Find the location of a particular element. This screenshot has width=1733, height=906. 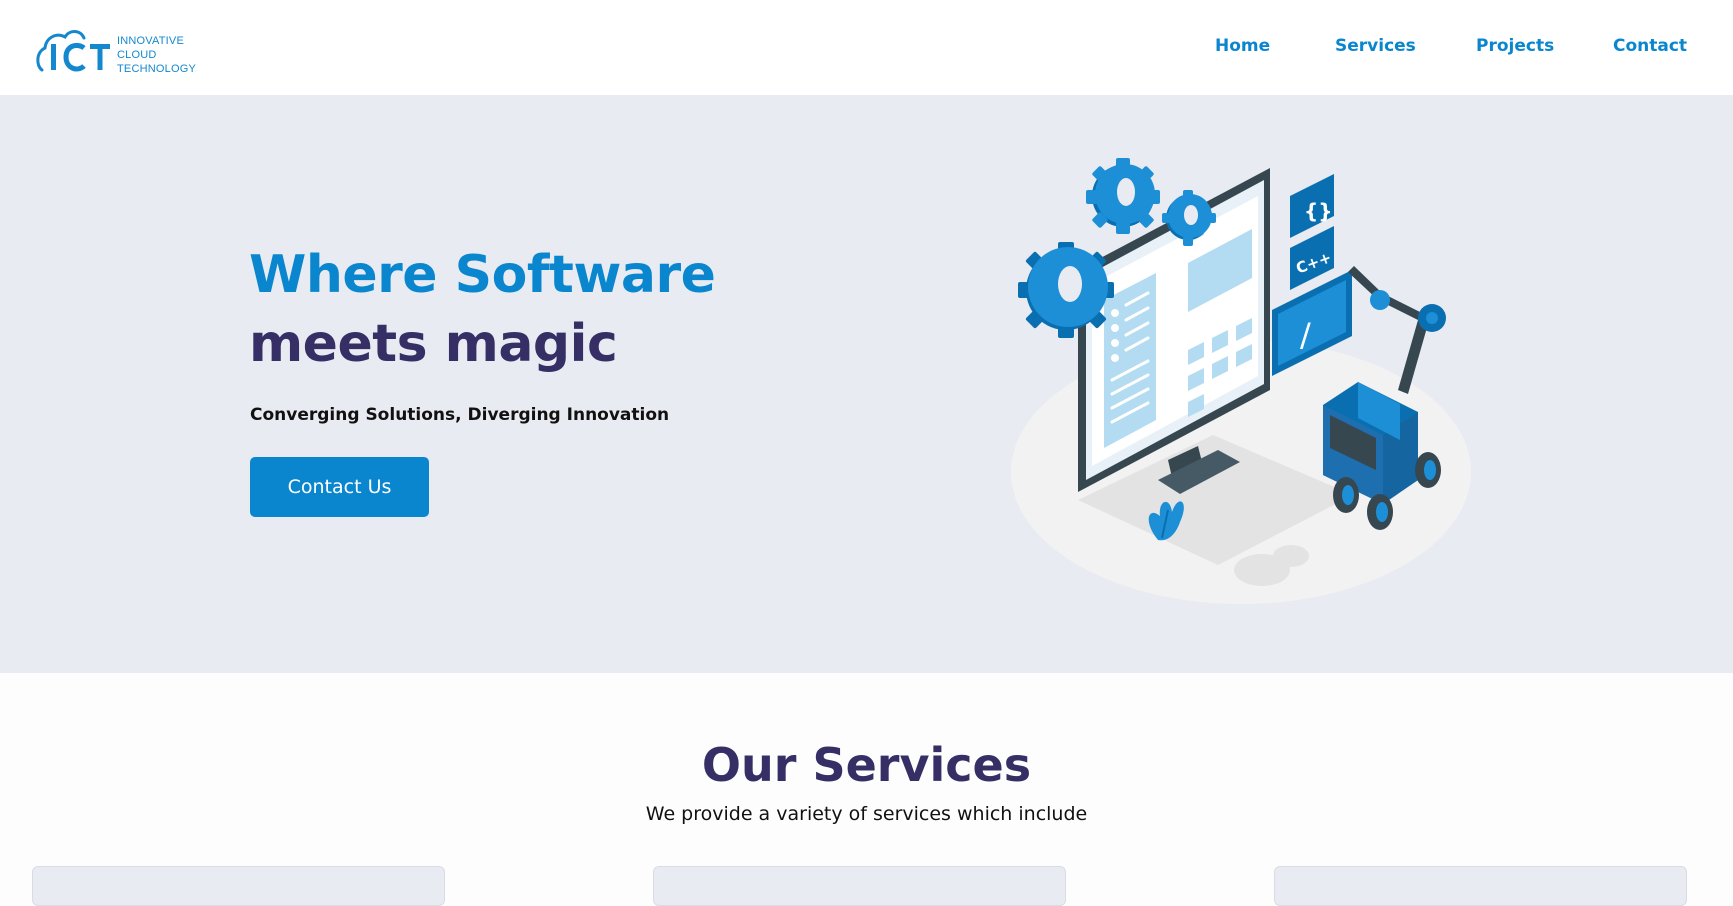

hero-title-line-2: meets magic is located at coordinates (433, 344).